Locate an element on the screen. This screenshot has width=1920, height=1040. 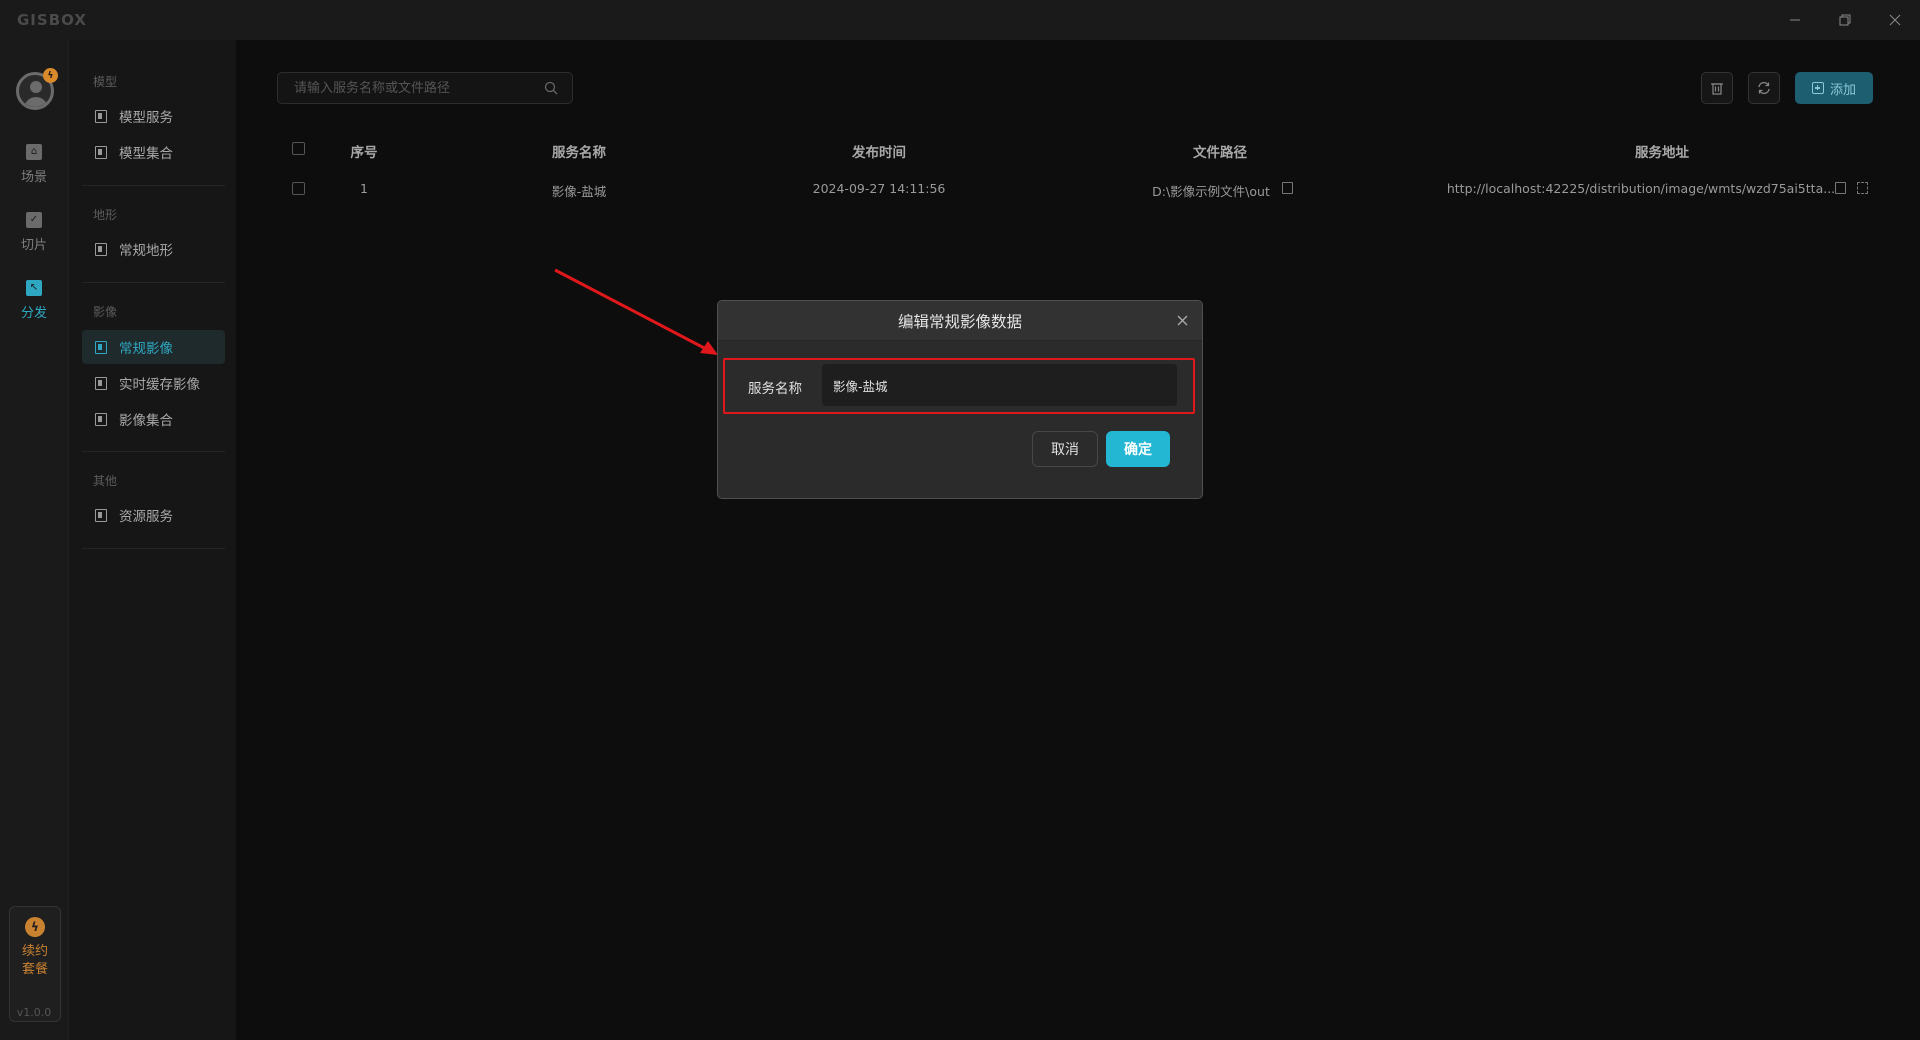
add-button: 添加 is located at coordinates (1834, 88).